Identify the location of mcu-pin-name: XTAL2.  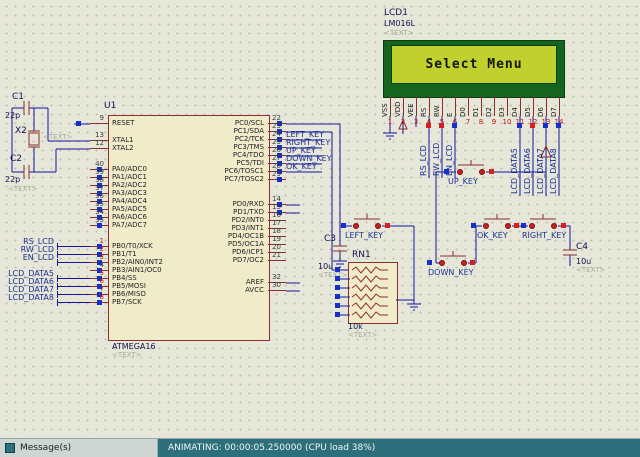
(123, 148).